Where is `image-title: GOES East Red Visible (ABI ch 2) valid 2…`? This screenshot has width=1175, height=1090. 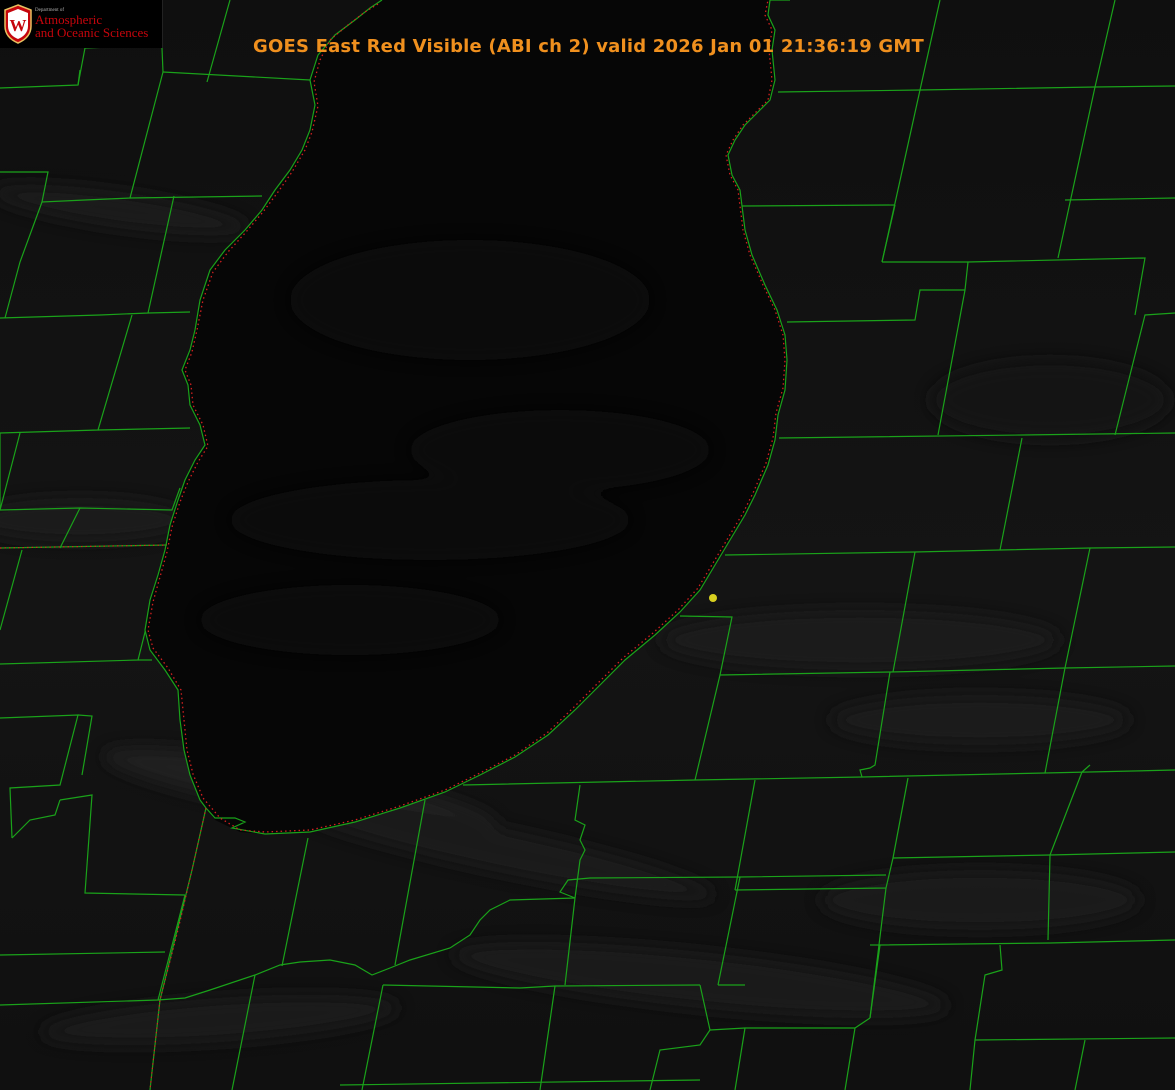 image-title: GOES East Red Visible (ABI ch 2) valid 2… is located at coordinates (587, 46).